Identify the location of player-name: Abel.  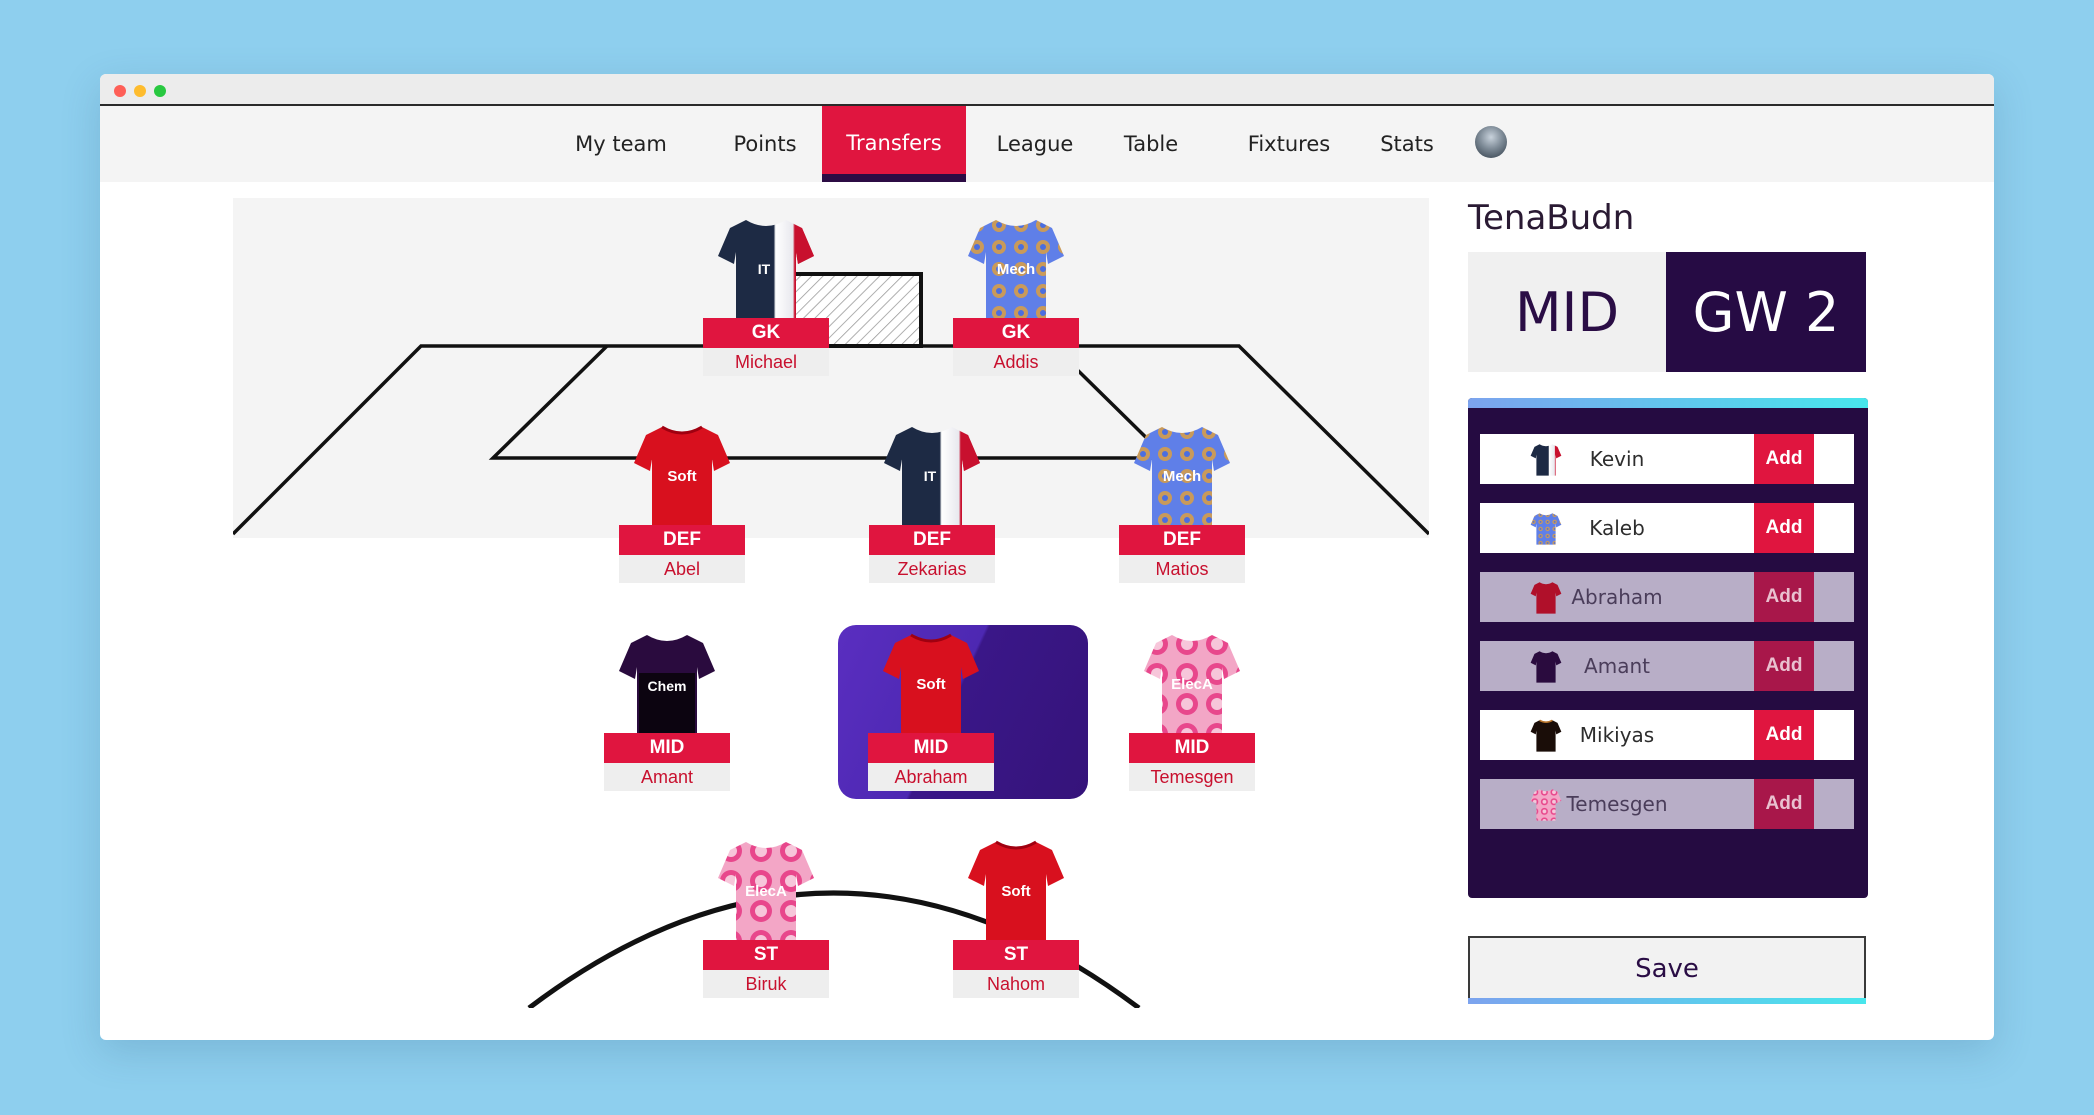
(682, 569).